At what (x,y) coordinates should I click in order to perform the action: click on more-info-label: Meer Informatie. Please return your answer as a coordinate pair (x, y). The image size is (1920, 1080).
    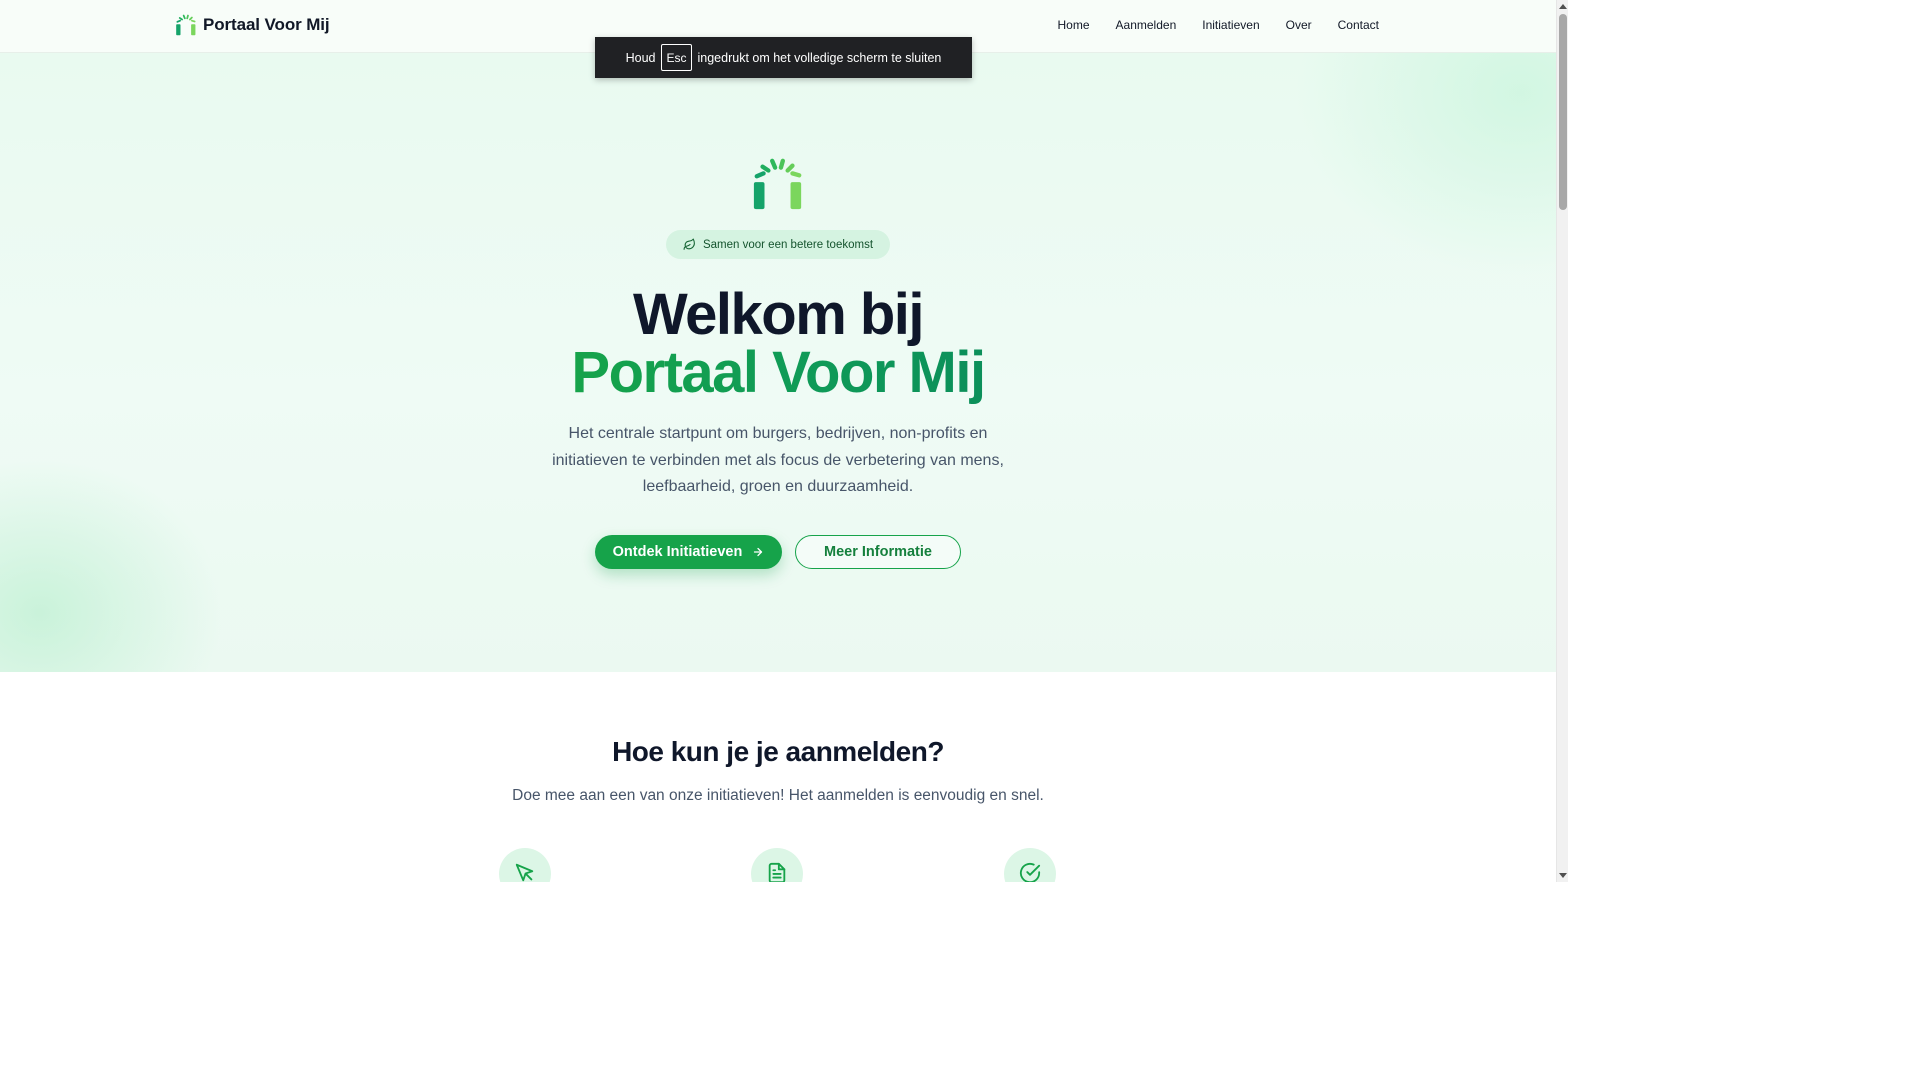
    Looking at the image, I should click on (878, 552).